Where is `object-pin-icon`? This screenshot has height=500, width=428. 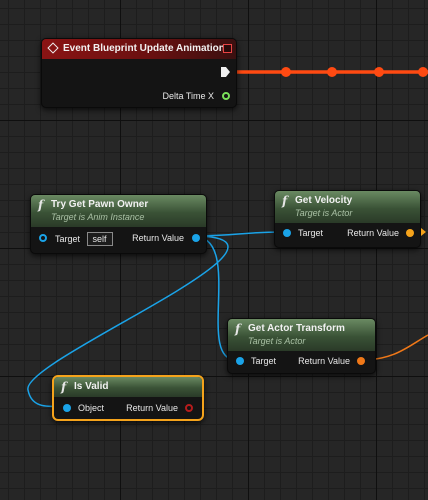
object-pin-icon is located at coordinates (67, 408).